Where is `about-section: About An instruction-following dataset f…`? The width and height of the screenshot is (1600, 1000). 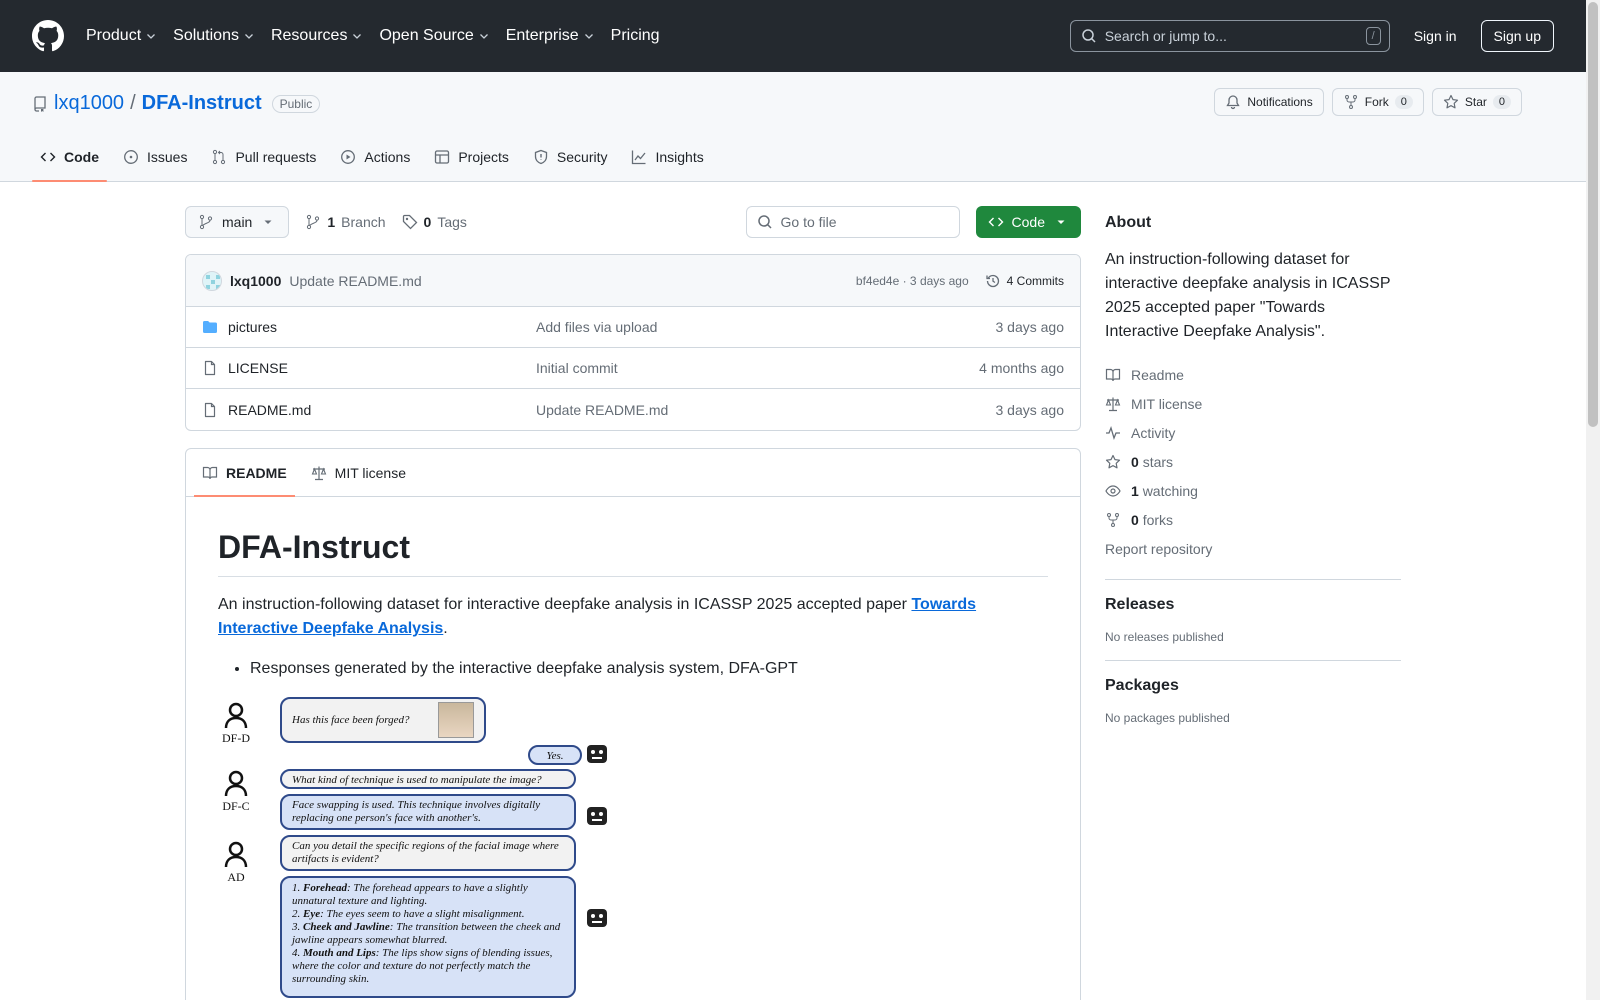
about-section: About An instruction-following dataset f… is located at coordinates (1253, 388).